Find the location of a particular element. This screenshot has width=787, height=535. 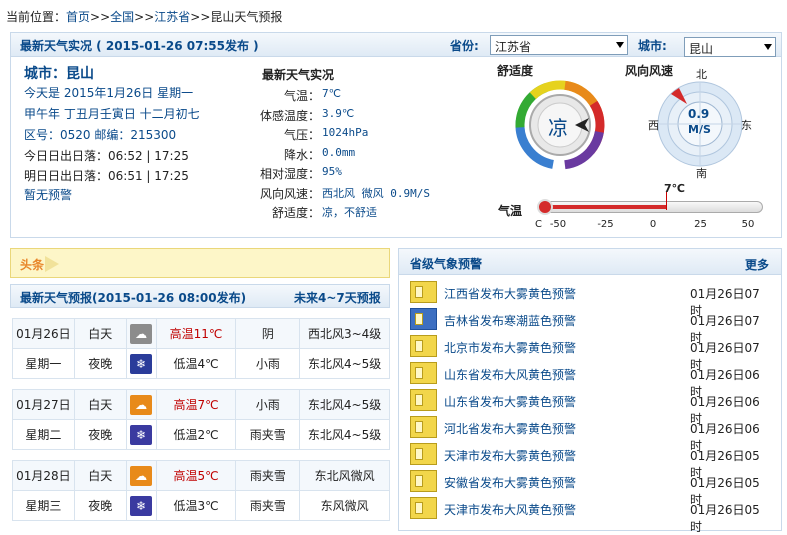

cloudy-icon: ☁ is located at coordinates (141, 333).